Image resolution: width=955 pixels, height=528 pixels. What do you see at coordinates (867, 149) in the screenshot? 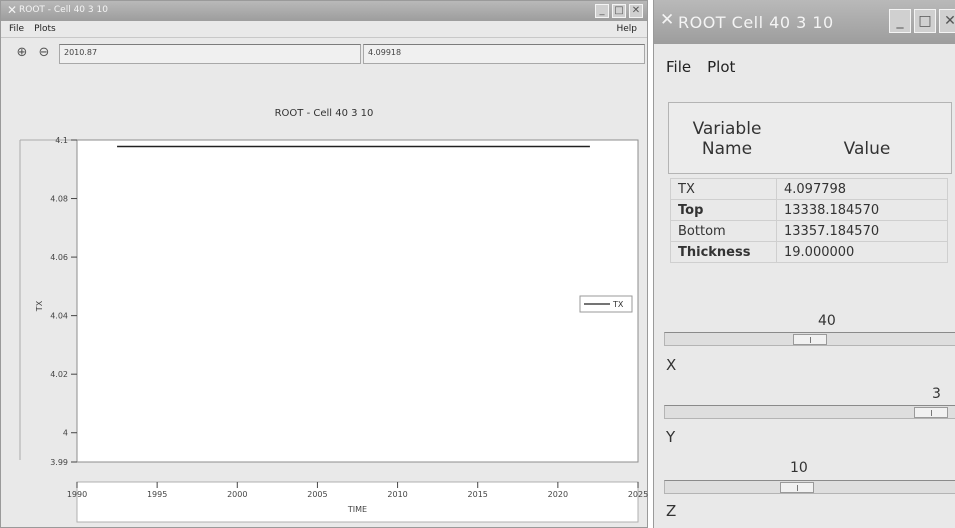
I see `header-value: Value` at bounding box center [867, 149].